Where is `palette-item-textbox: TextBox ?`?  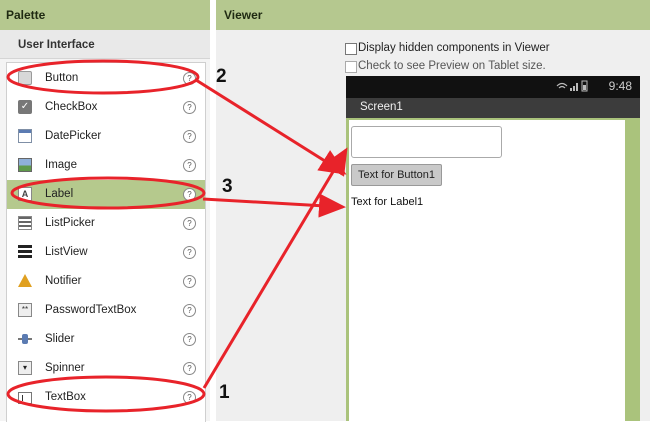 palette-item-textbox: TextBox ? is located at coordinates (106, 397).